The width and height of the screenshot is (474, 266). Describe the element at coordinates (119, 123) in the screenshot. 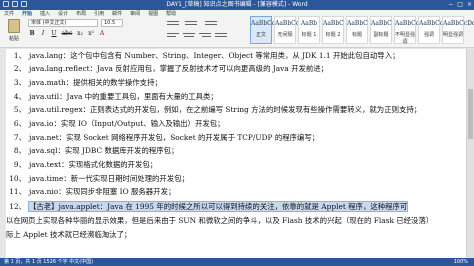

I see `list-item: 6、 java.io：实现 IO（Input/Output、输入及输出）开发包；` at that location.